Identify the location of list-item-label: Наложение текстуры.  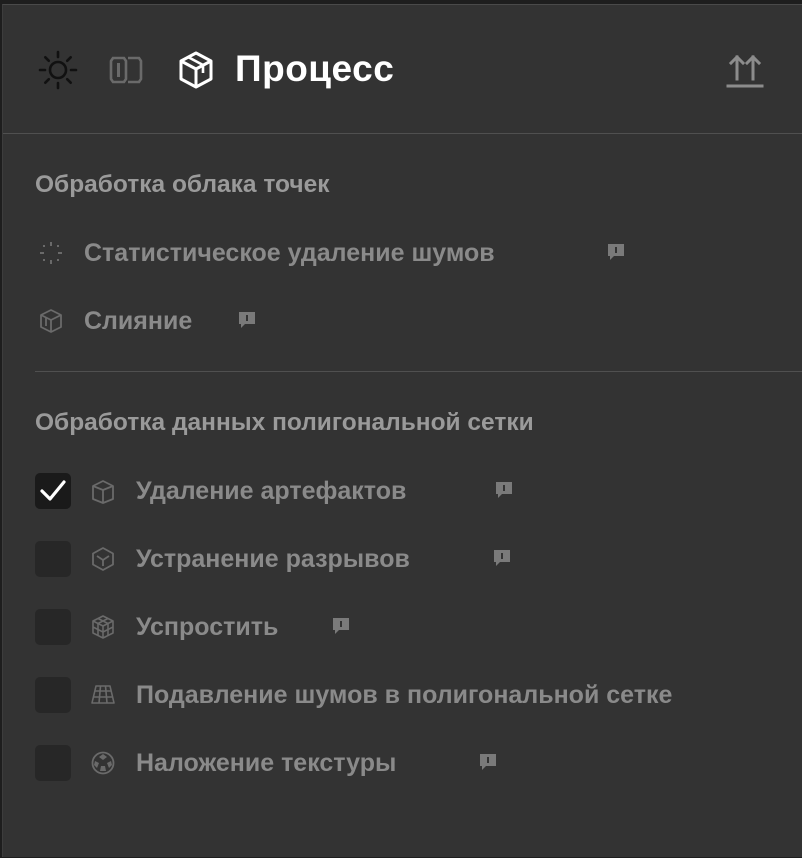
(266, 763).